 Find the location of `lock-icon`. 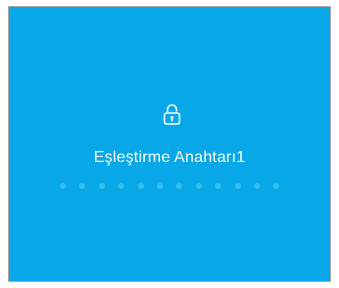

lock-icon is located at coordinates (172, 114).